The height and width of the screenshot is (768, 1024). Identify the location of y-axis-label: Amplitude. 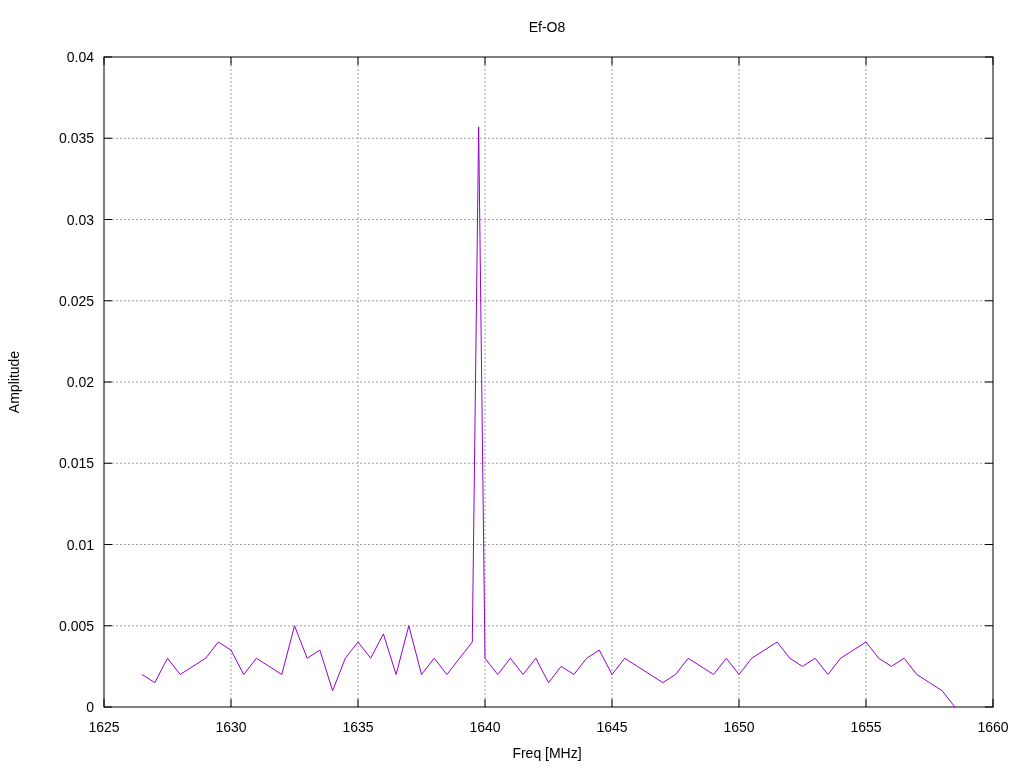
(14, 382).